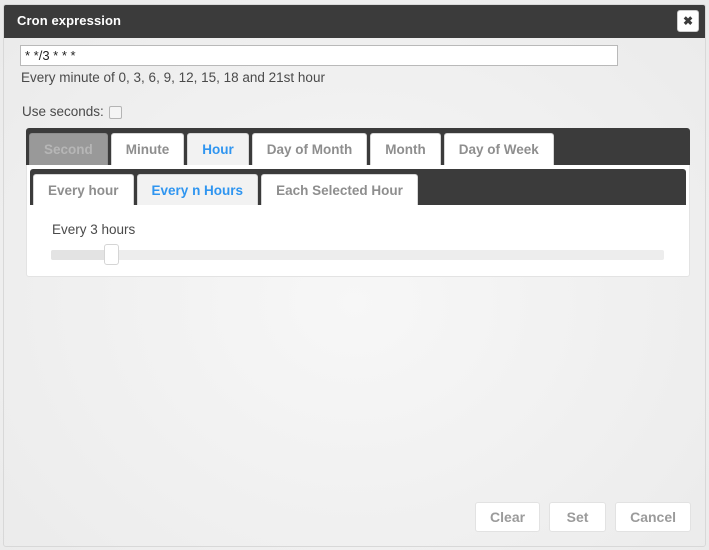  What do you see at coordinates (357, 254) in the screenshot?
I see `every-n-hours-slider` at bounding box center [357, 254].